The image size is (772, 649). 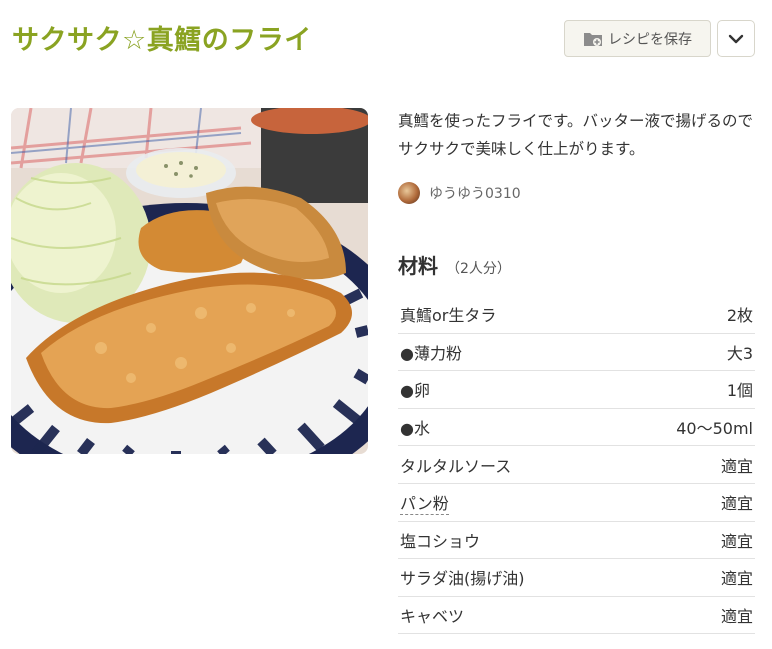 I want to click on ingredient-name: 塩コショウ, so click(x=440, y=541).